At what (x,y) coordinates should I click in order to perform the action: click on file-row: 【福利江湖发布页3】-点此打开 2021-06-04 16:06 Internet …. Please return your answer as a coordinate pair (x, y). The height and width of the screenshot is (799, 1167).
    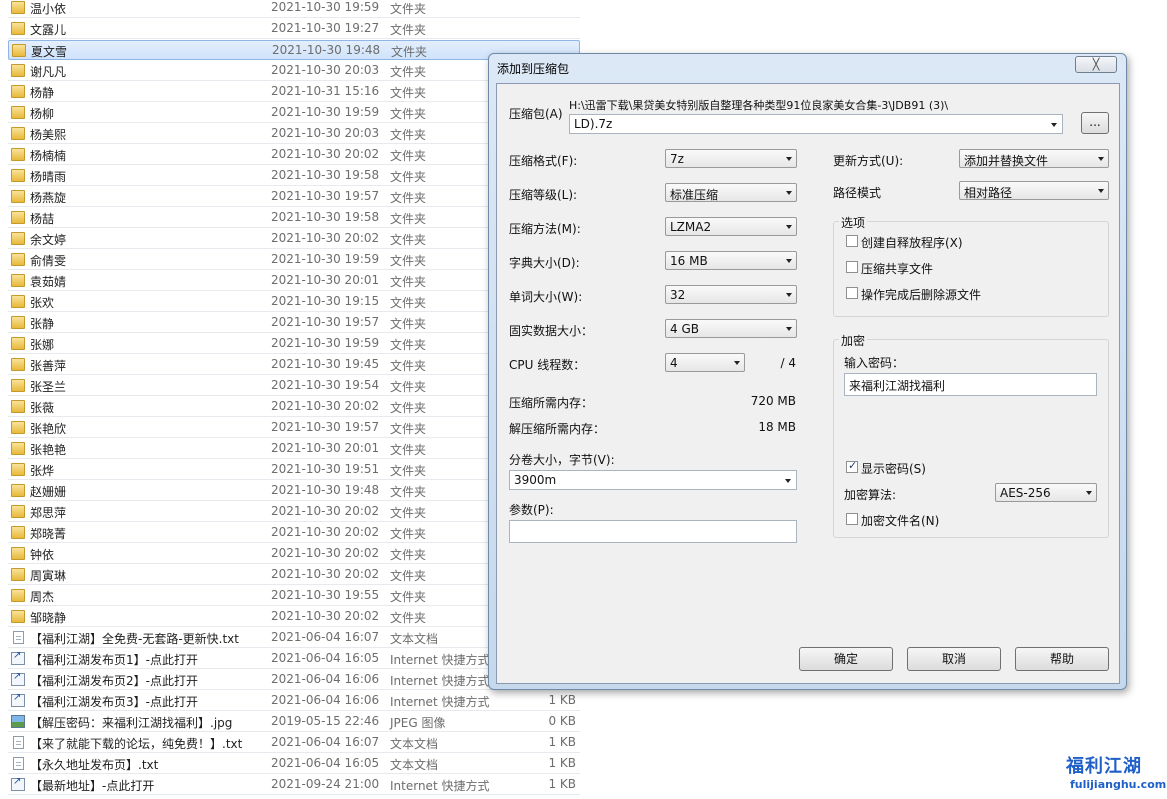
    Looking at the image, I should click on (294, 701).